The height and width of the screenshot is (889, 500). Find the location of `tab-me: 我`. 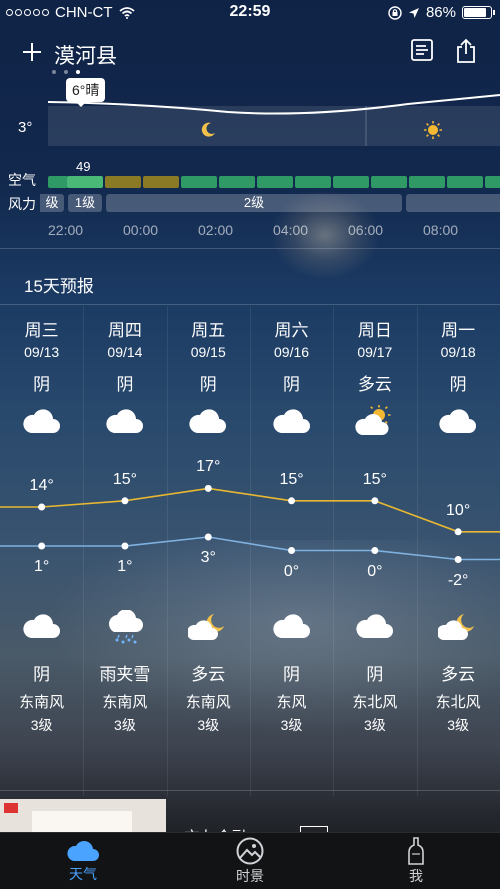

tab-me: 我 is located at coordinates (416, 861).